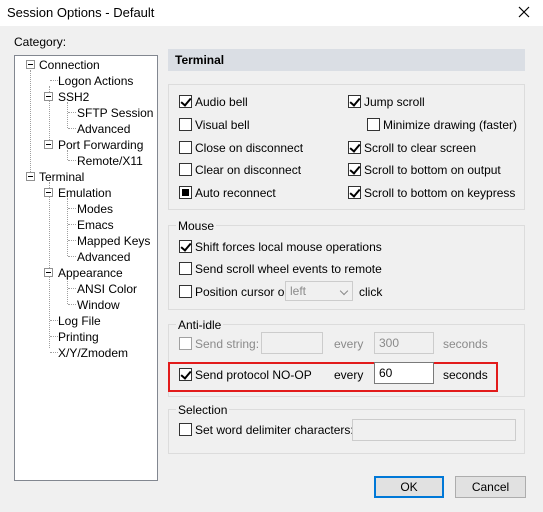  Describe the element at coordinates (84, 193) in the screenshot. I see `tree-item-emulation: Emulation` at that location.